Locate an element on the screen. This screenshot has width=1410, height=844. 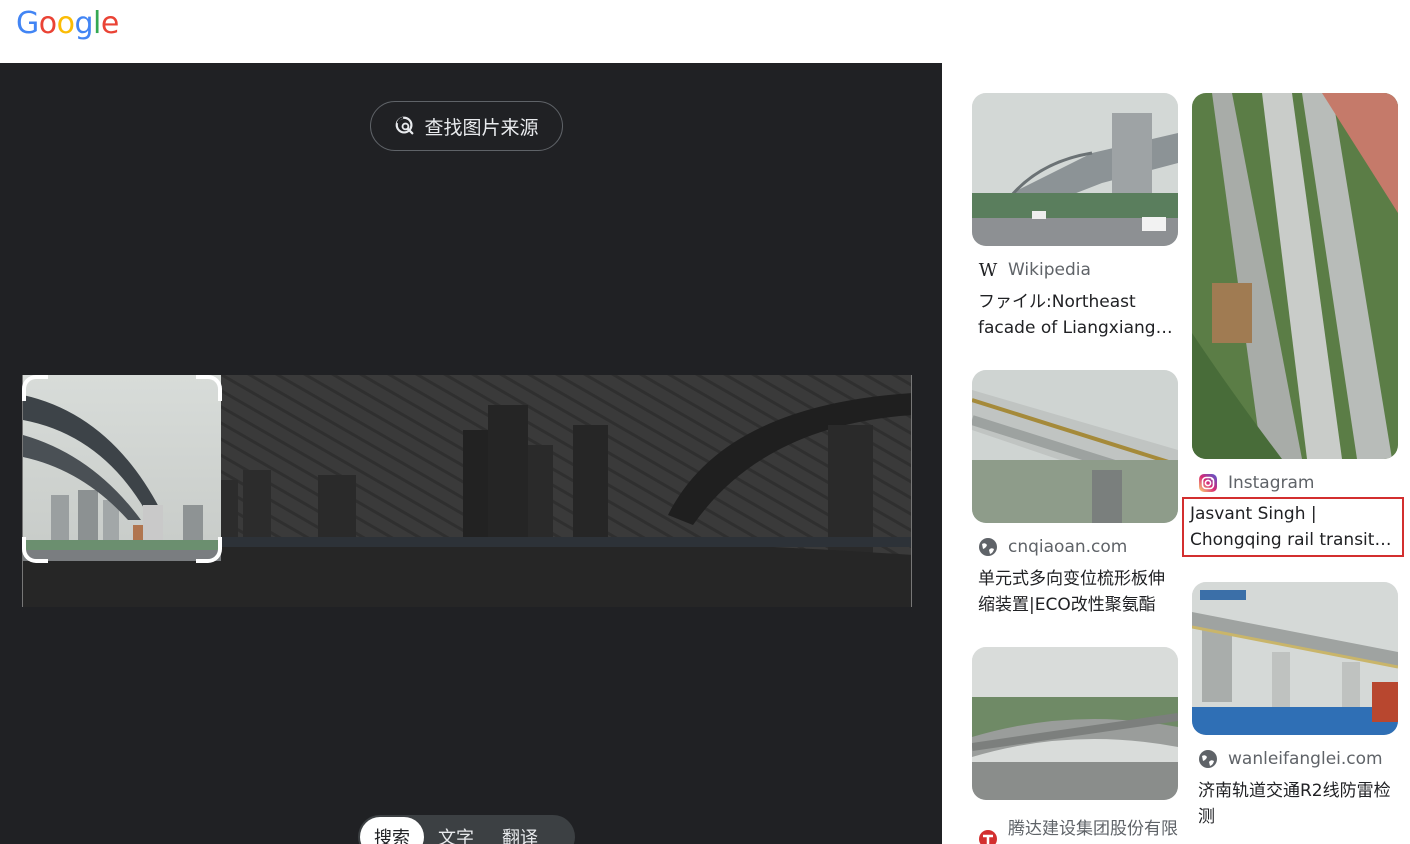
result-source: wanleifanglei.com is located at coordinates (1298, 759).